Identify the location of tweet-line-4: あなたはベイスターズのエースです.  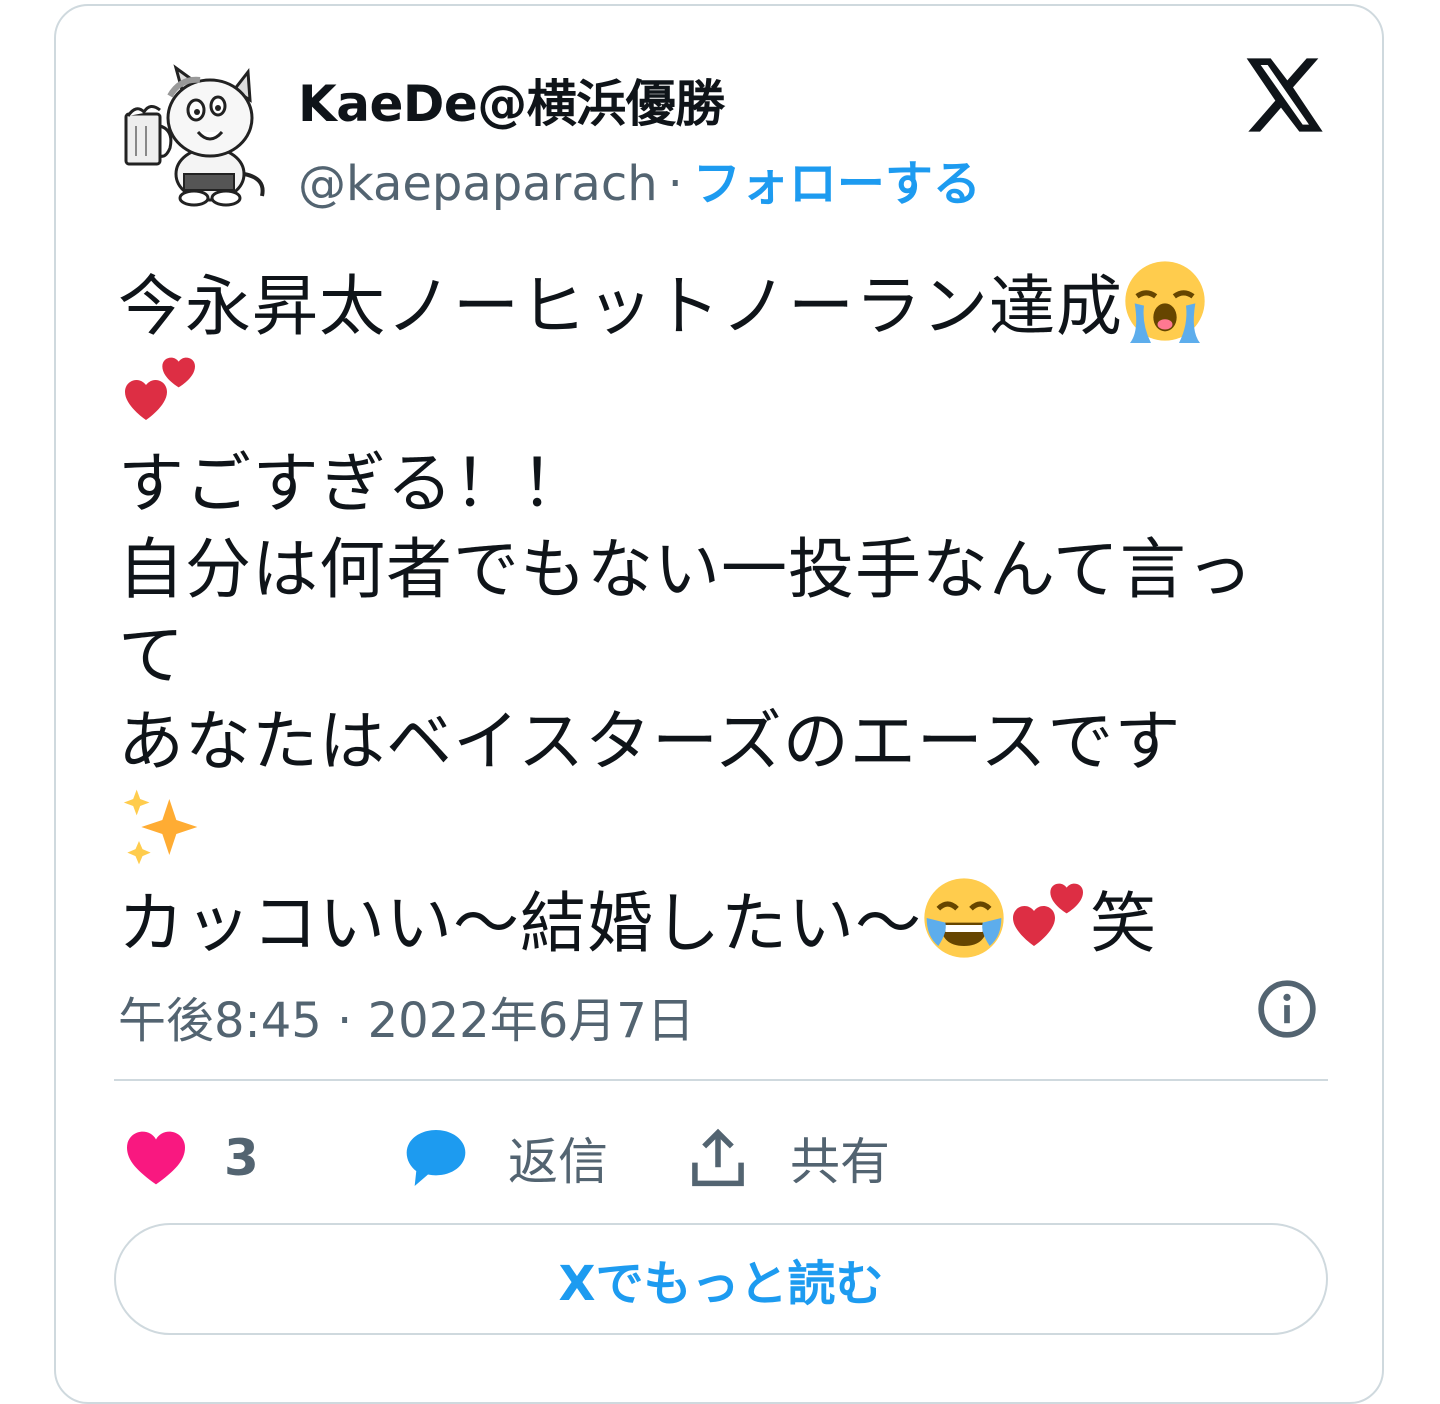
(650, 741).